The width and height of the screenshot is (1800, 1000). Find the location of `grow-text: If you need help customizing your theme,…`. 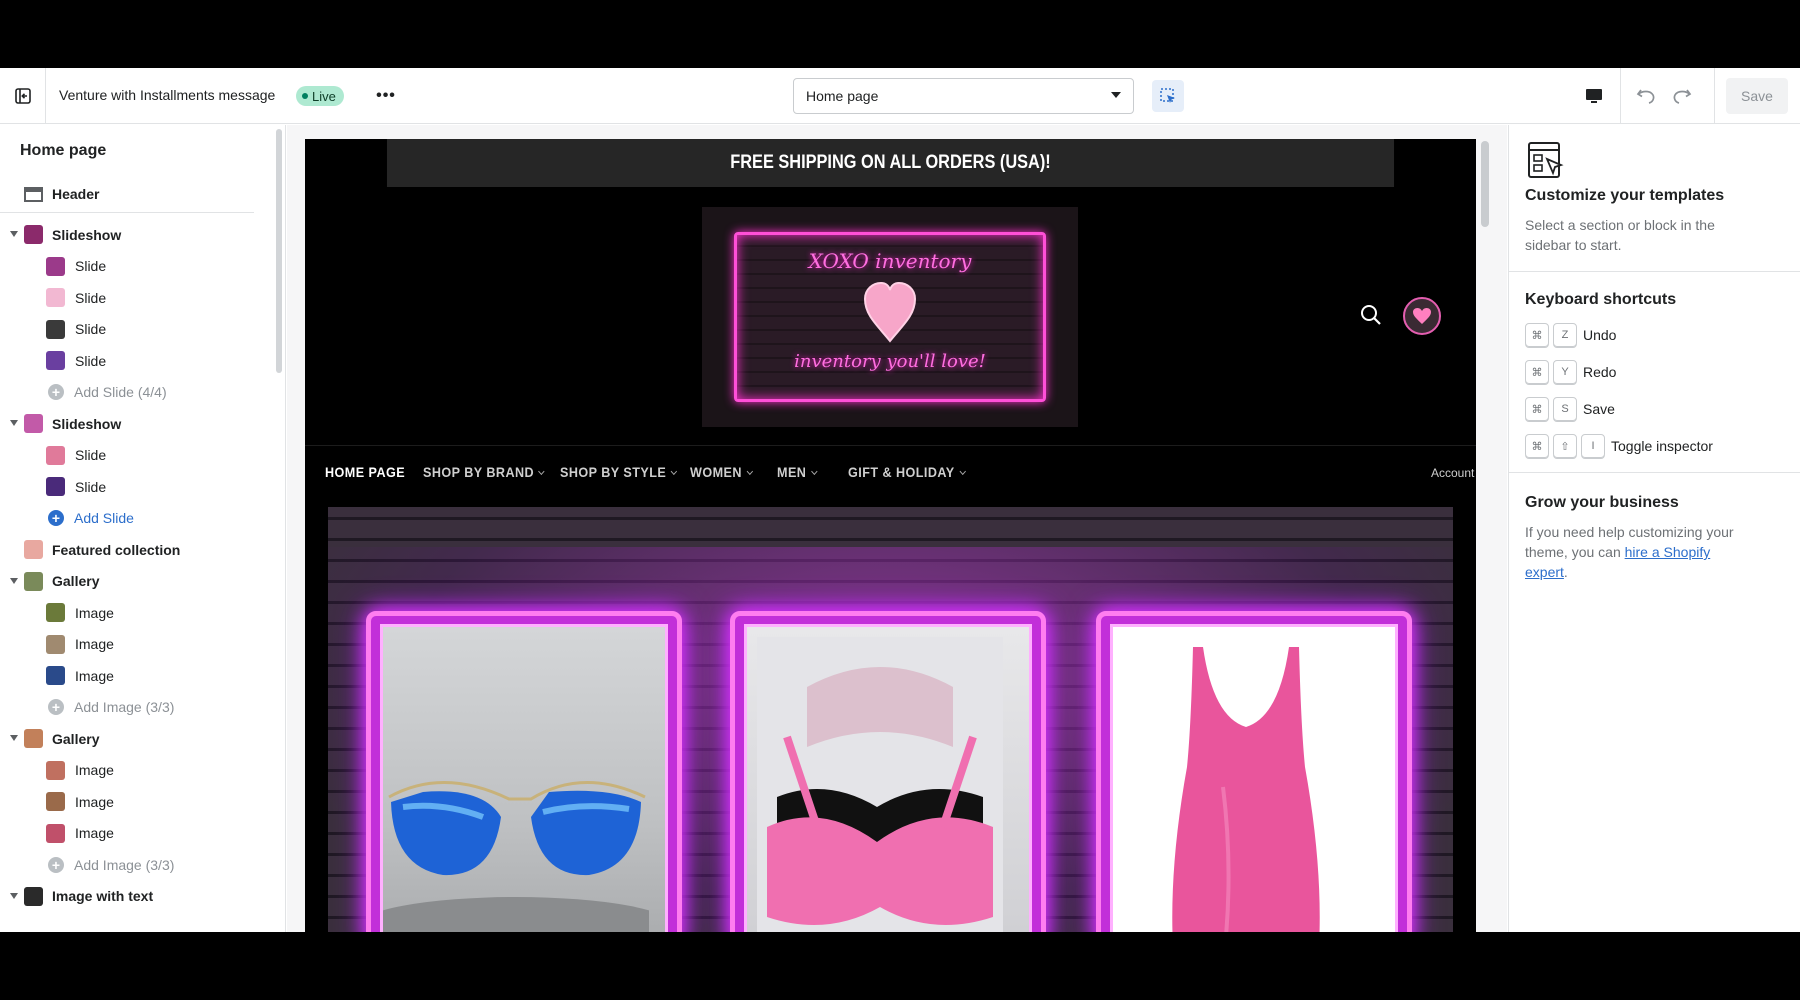

grow-text: If you need help customizing your theme,… is located at coordinates (1640, 552).